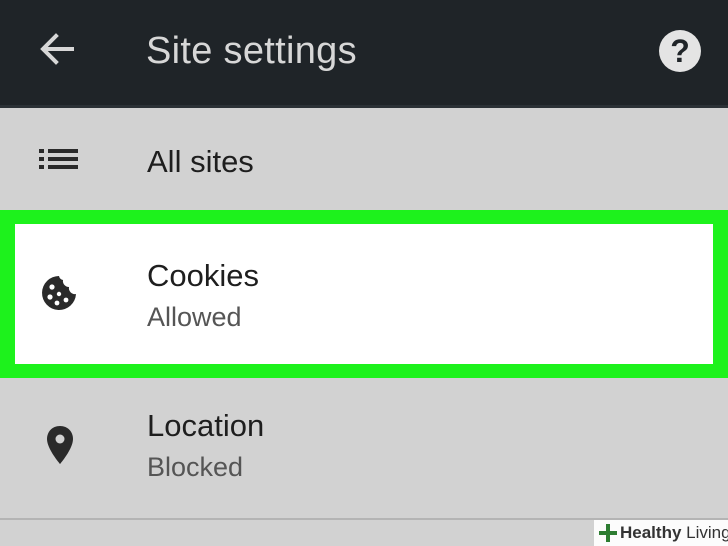 The height and width of the screenshot is (546, 728). I want to click on arrow-left-icon, so click(57, 51).